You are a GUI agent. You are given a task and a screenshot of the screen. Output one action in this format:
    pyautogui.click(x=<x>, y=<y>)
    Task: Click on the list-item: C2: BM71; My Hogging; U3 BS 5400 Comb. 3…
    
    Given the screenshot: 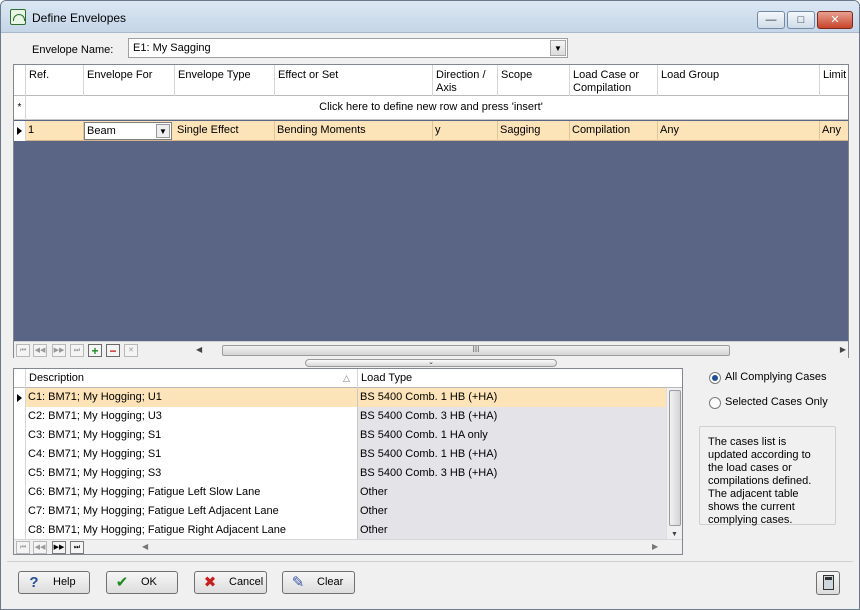 What is the action you would take?
    pyautogui.click(x=340, y=416)
    